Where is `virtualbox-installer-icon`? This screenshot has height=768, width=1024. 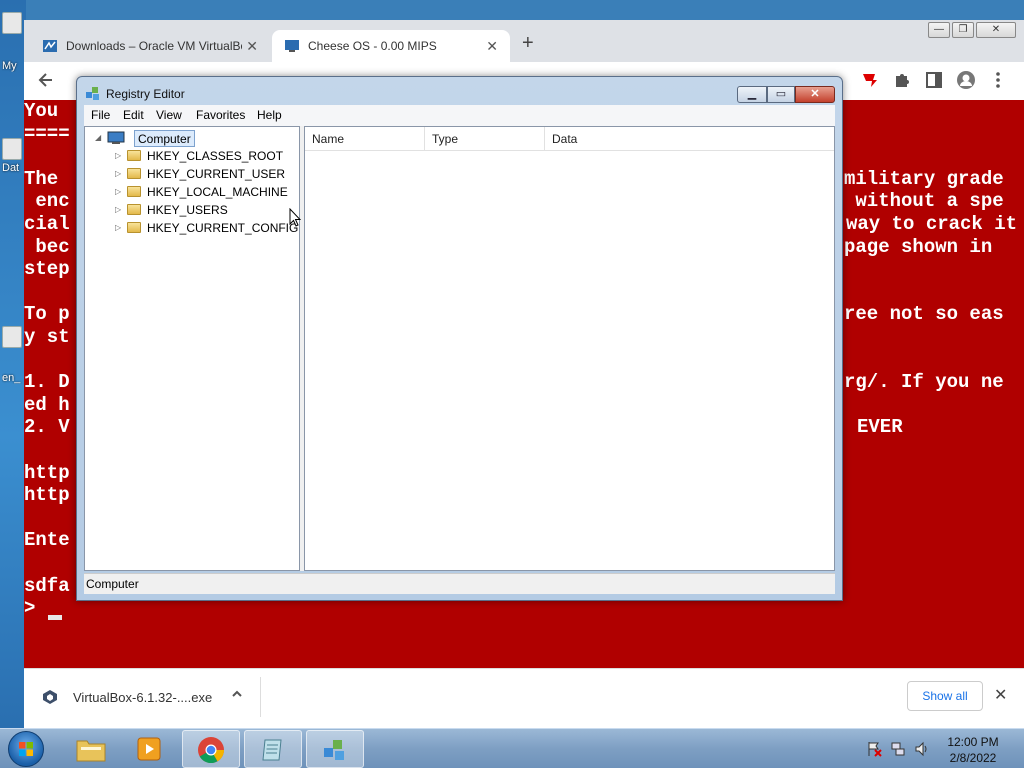
virtualbox-installer-icon is located at coordinates (50, 697).